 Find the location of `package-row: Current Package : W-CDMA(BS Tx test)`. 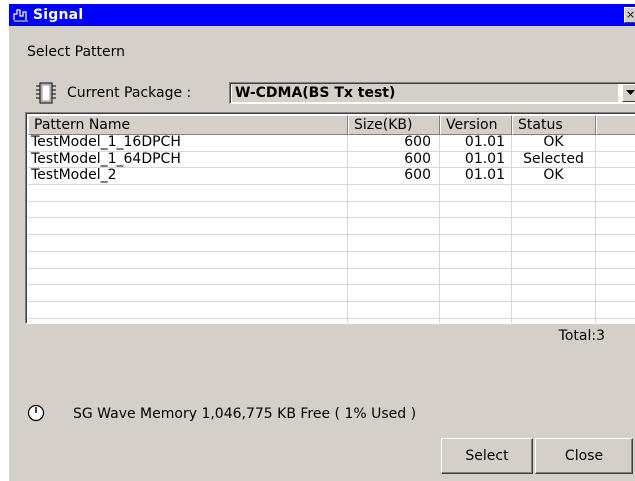

package-row: Current Package : W-CDMA(BS Tx test) is located at coordinates (334, 93).